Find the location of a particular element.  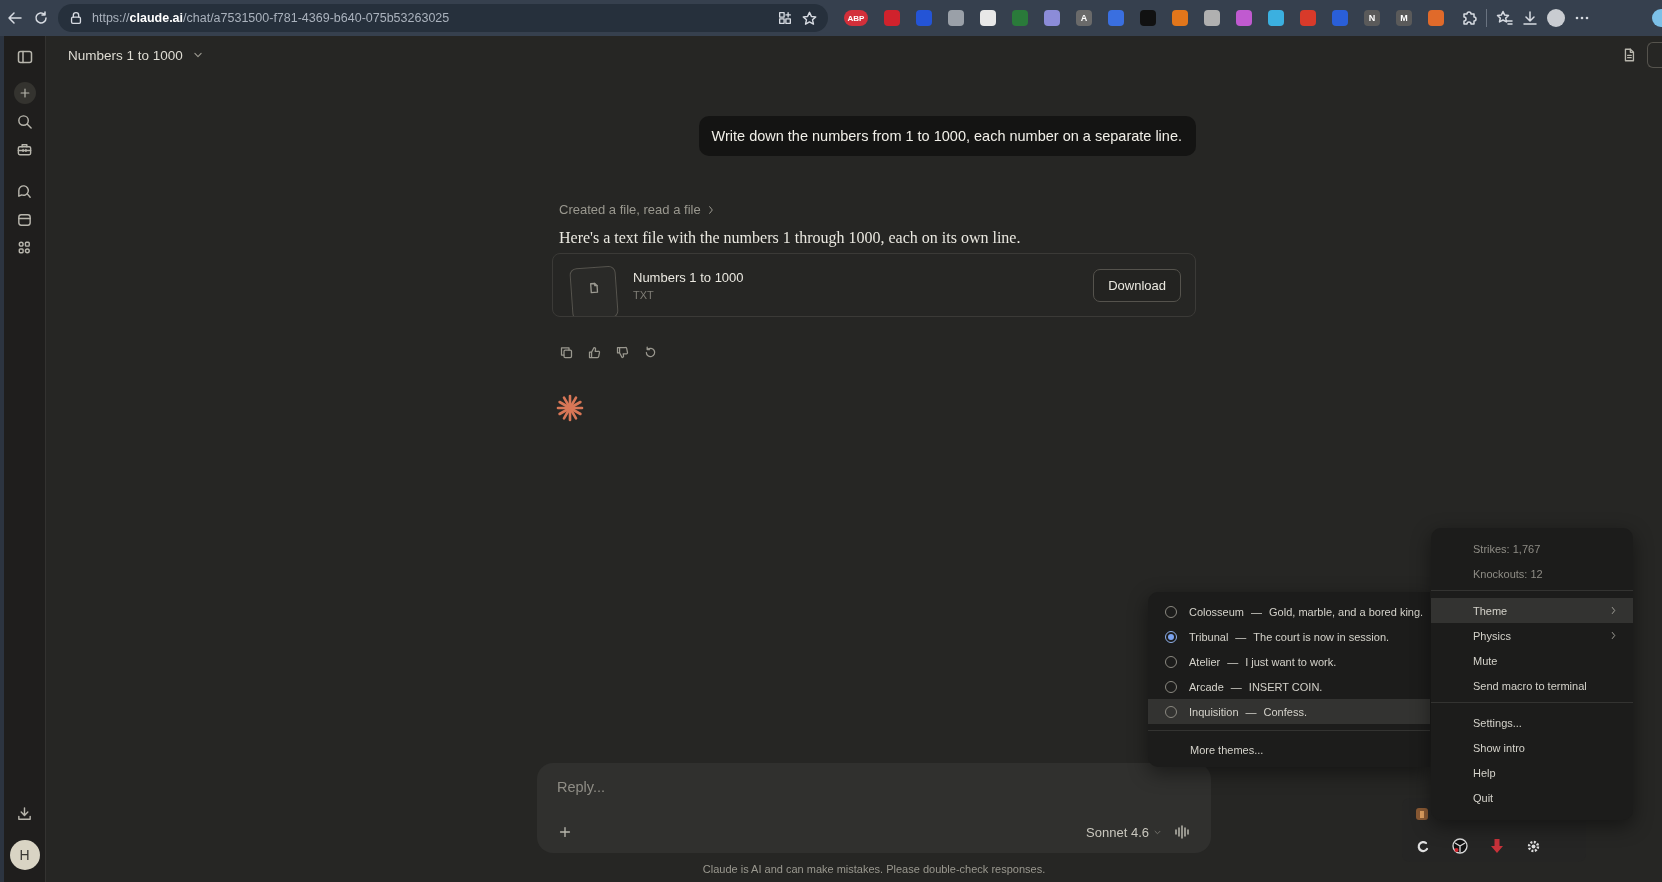

file-card: Numbers 1 to 1000 TXT Download is located at coordinates (874, 285).